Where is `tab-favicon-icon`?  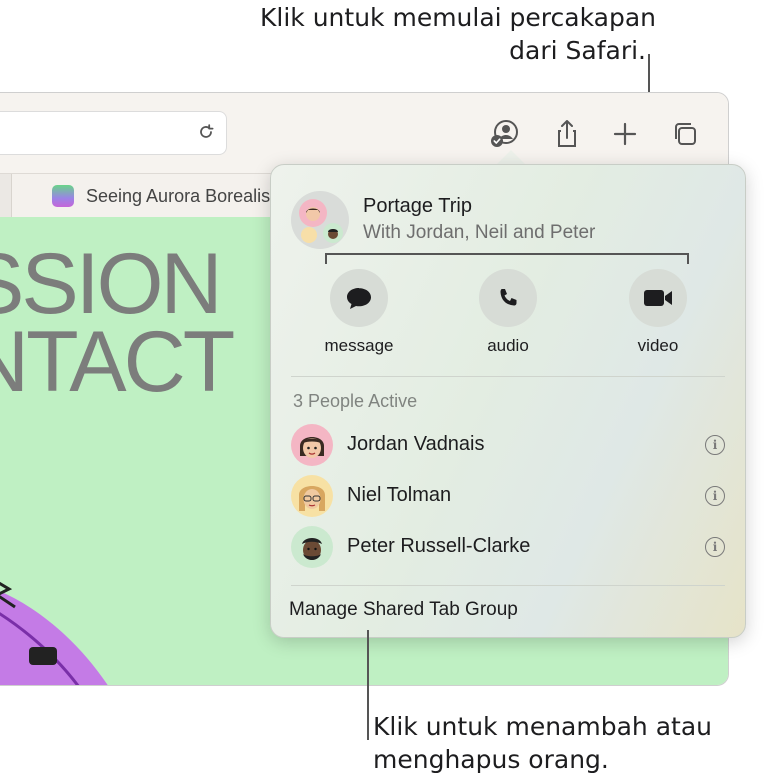 tab-favicon-icon is located at coordinates (63, 196).